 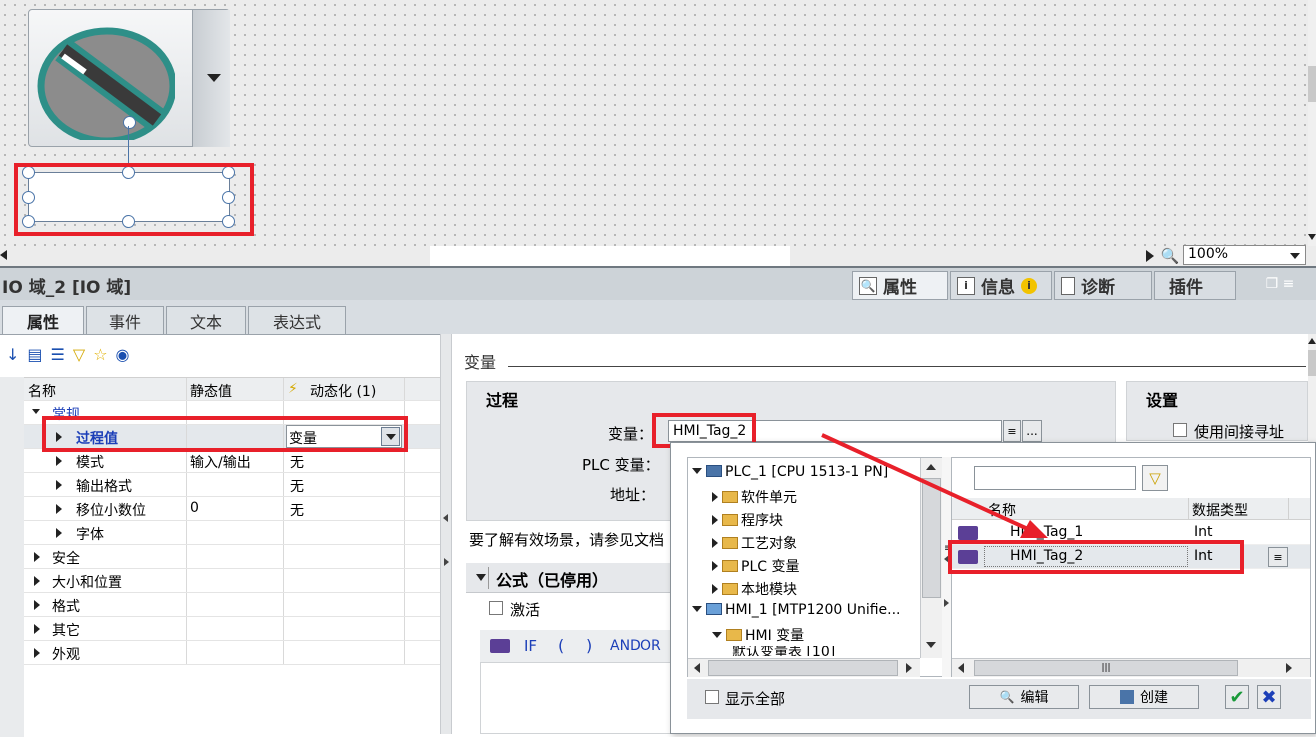 What do you see at coordinates (561, 645) in the screenshot?
I see `open-paren-button: (` at bounding box center [561, 645].